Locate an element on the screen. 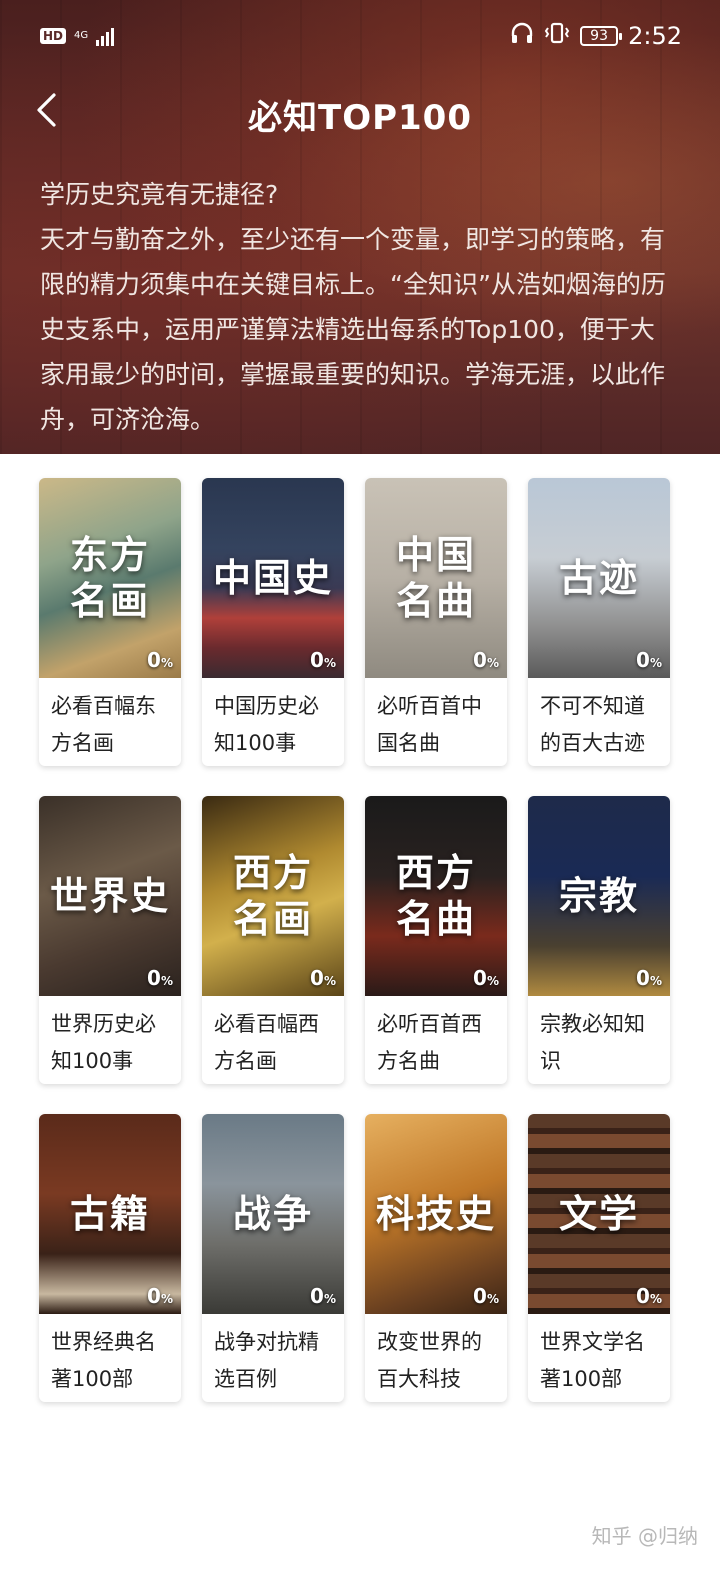  topic-card: 宗教 0% 宗教必知知识 is located at coordinates (599, 940).